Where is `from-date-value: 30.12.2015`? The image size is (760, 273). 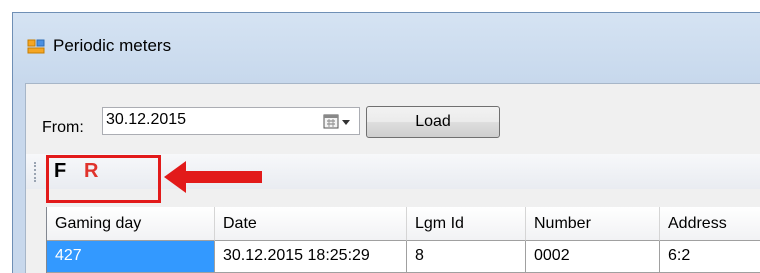 from-date-value: 30.12.2015 is located at coordinates (146, 120).